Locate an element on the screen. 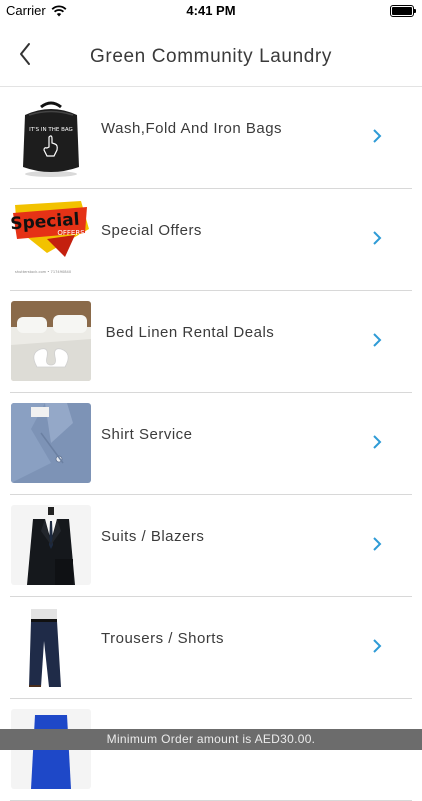 This screenshot has width=422, height=801. clock: 4:41 PM is located at coordinates (211, 10).